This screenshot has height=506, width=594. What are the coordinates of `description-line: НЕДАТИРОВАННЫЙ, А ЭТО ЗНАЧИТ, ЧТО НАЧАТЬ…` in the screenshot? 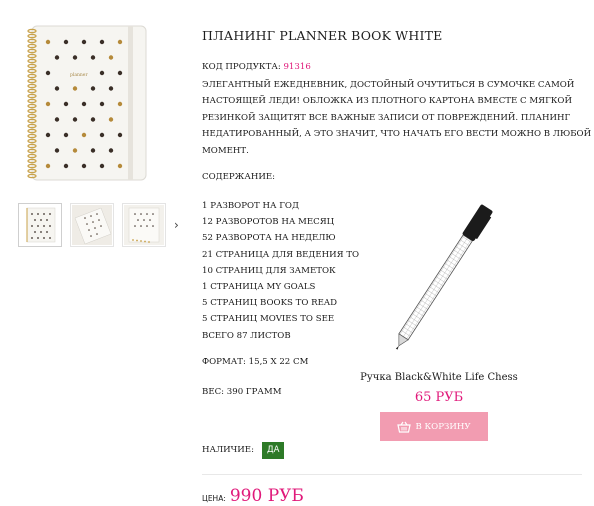 It's located at (397, 134).